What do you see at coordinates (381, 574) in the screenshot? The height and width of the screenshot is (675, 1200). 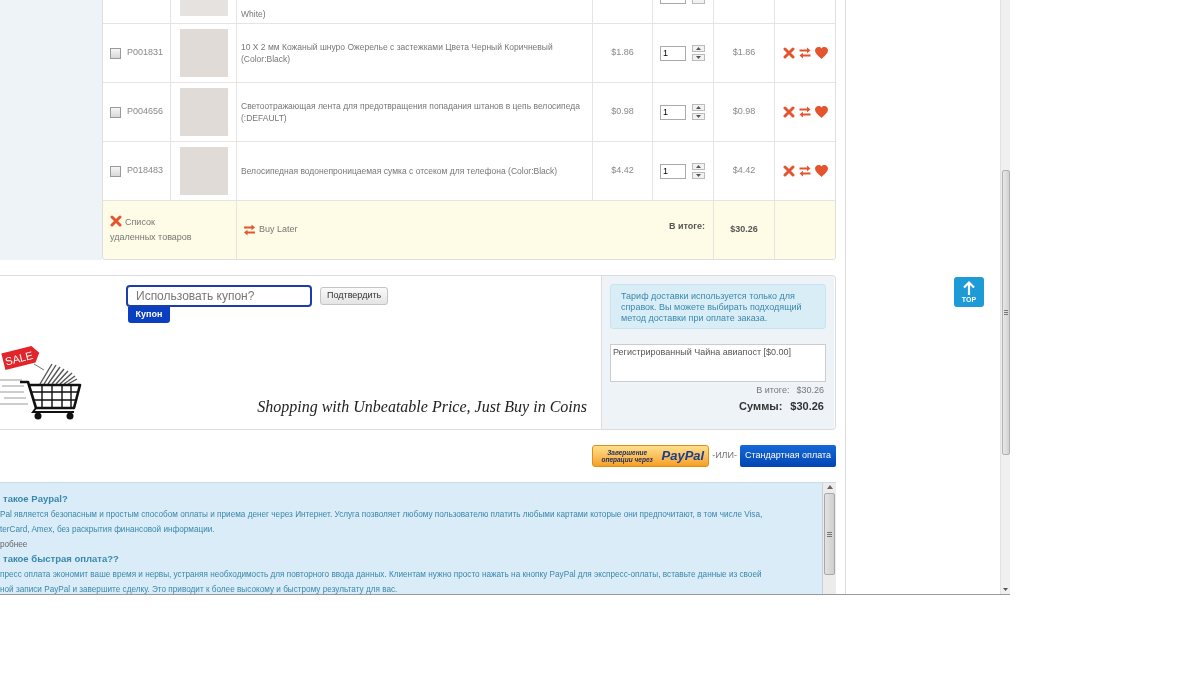 I see `faq-answer: пресс оплата экономит ваше время и нервы, устраняя необходимость для повторного ввода данных. Клиентам нужно просто нажать на кнопку PayPal для экспресс-оплаты, вставьте данные из своей` at bounding box center [381, 574].